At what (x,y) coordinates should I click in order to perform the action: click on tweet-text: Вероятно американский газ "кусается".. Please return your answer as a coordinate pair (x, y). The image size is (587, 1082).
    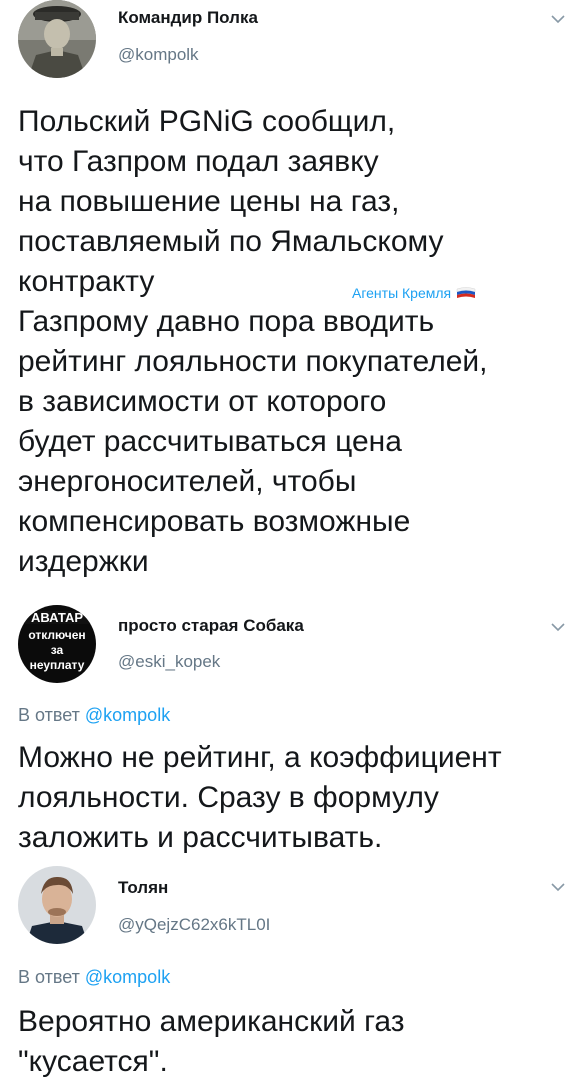
    Looking at the image, I should click on (211, 1041).